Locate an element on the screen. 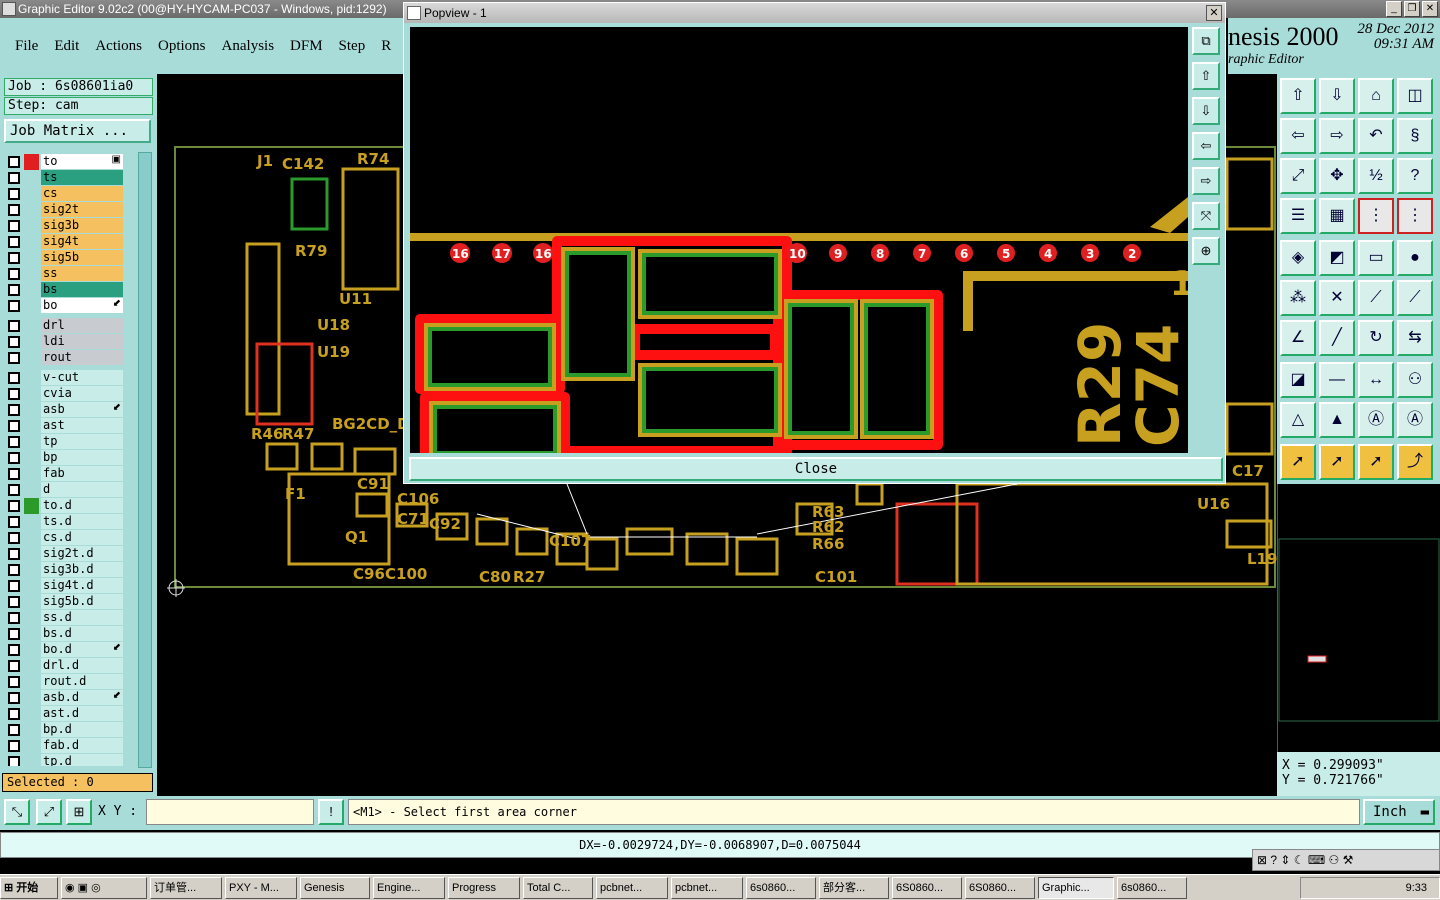 The height and width of the screenshot is (900, 1440). layer-row: cs.d is located at coordinates (70, 538).